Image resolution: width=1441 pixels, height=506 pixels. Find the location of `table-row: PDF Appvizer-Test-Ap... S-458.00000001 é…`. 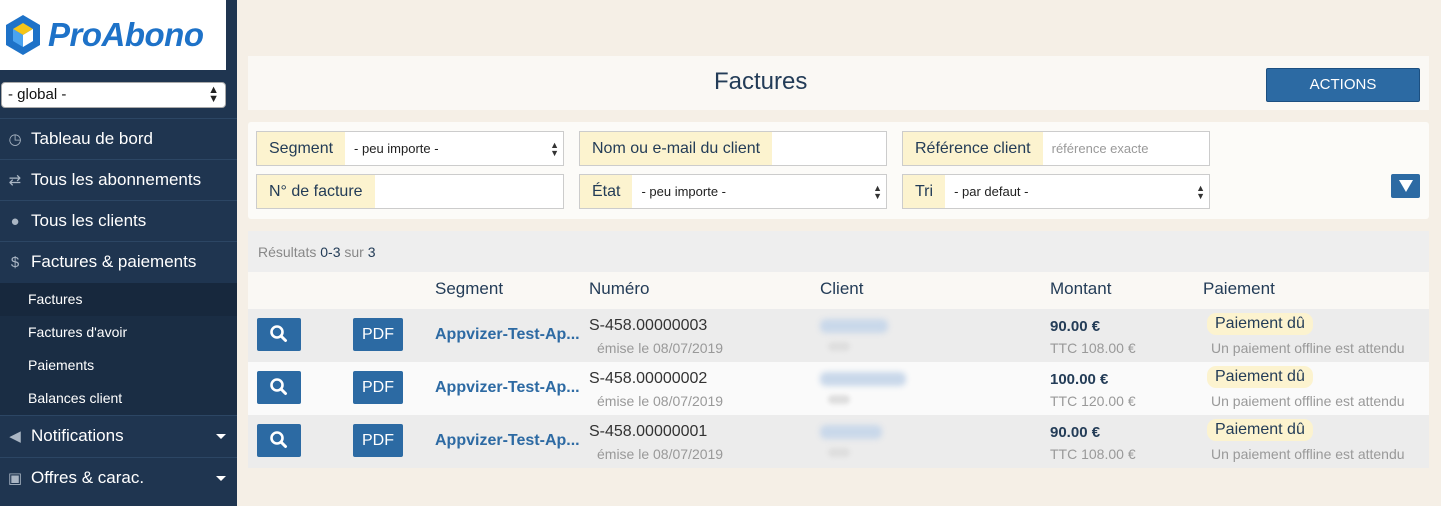

table-row: PDF Appvizer-Test-Ap... S-458.00000001 é… is located at coordinates (838, 441).